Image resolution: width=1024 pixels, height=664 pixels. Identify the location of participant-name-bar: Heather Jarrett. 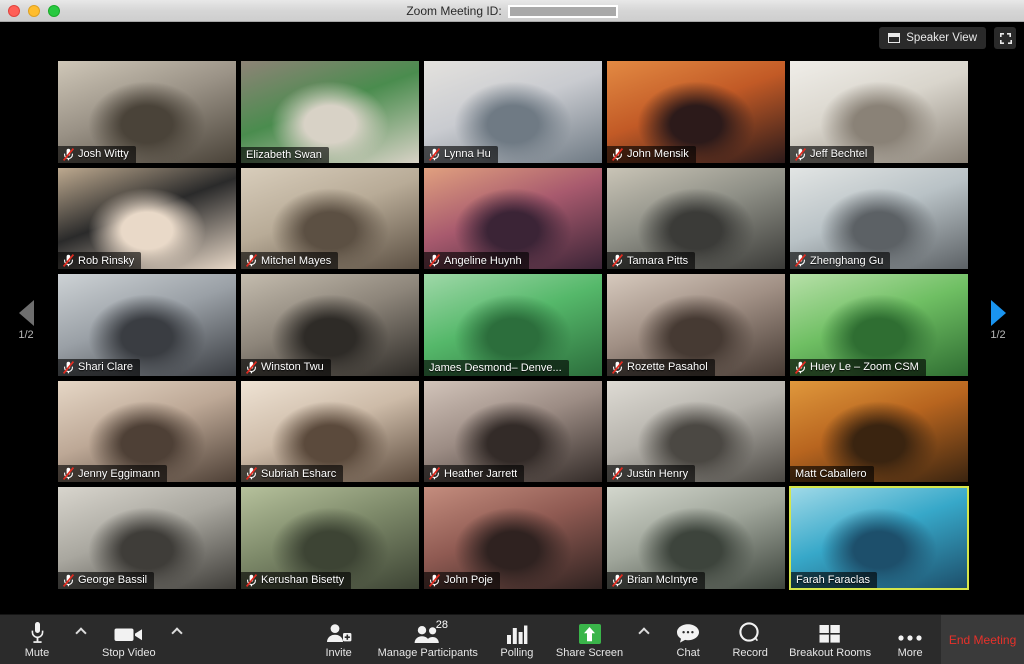
(474, 474).